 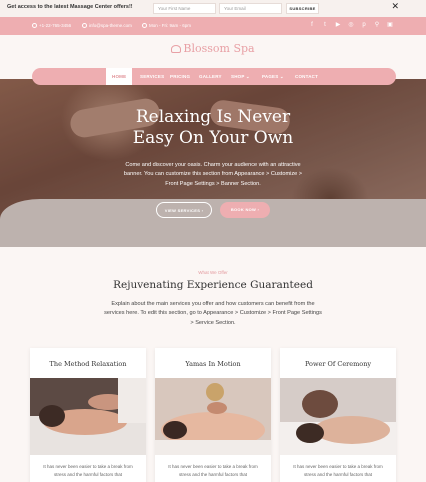 I want to click on hours-item: Mon - Fri: 9am - 6pm, so click(x=166, y=25).